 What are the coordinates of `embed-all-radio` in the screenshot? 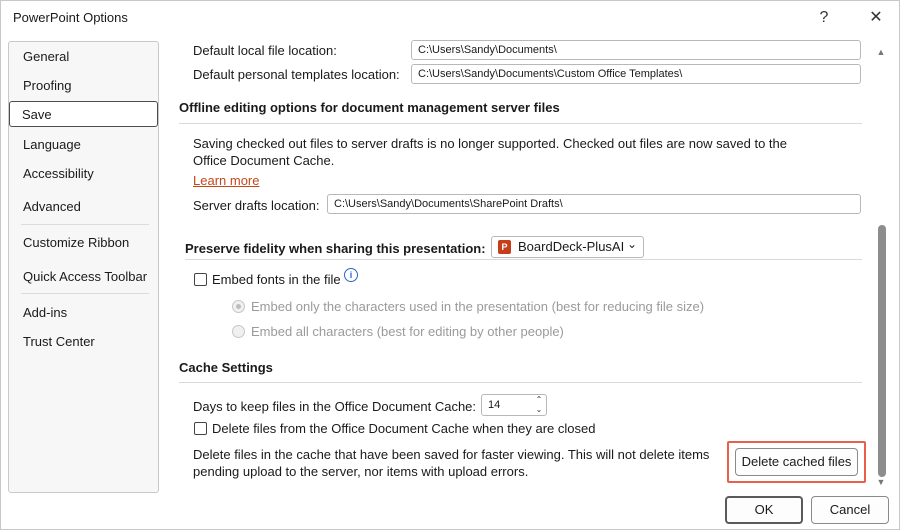 It's located at (238, 331).